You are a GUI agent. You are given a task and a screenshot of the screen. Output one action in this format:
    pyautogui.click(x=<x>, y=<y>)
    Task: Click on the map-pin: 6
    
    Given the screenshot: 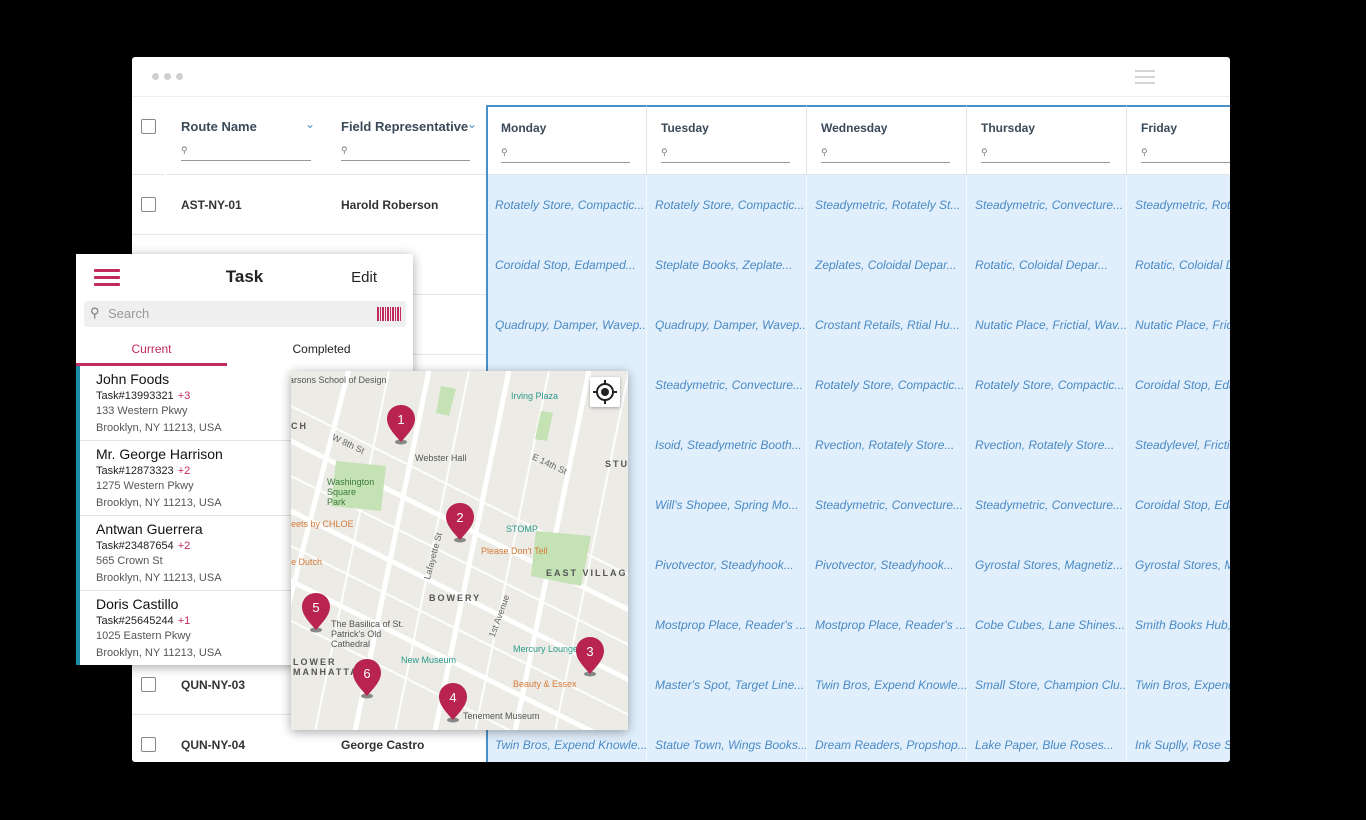 What is the action you would take?
    pyautogui.click(x=367, y=679)
    